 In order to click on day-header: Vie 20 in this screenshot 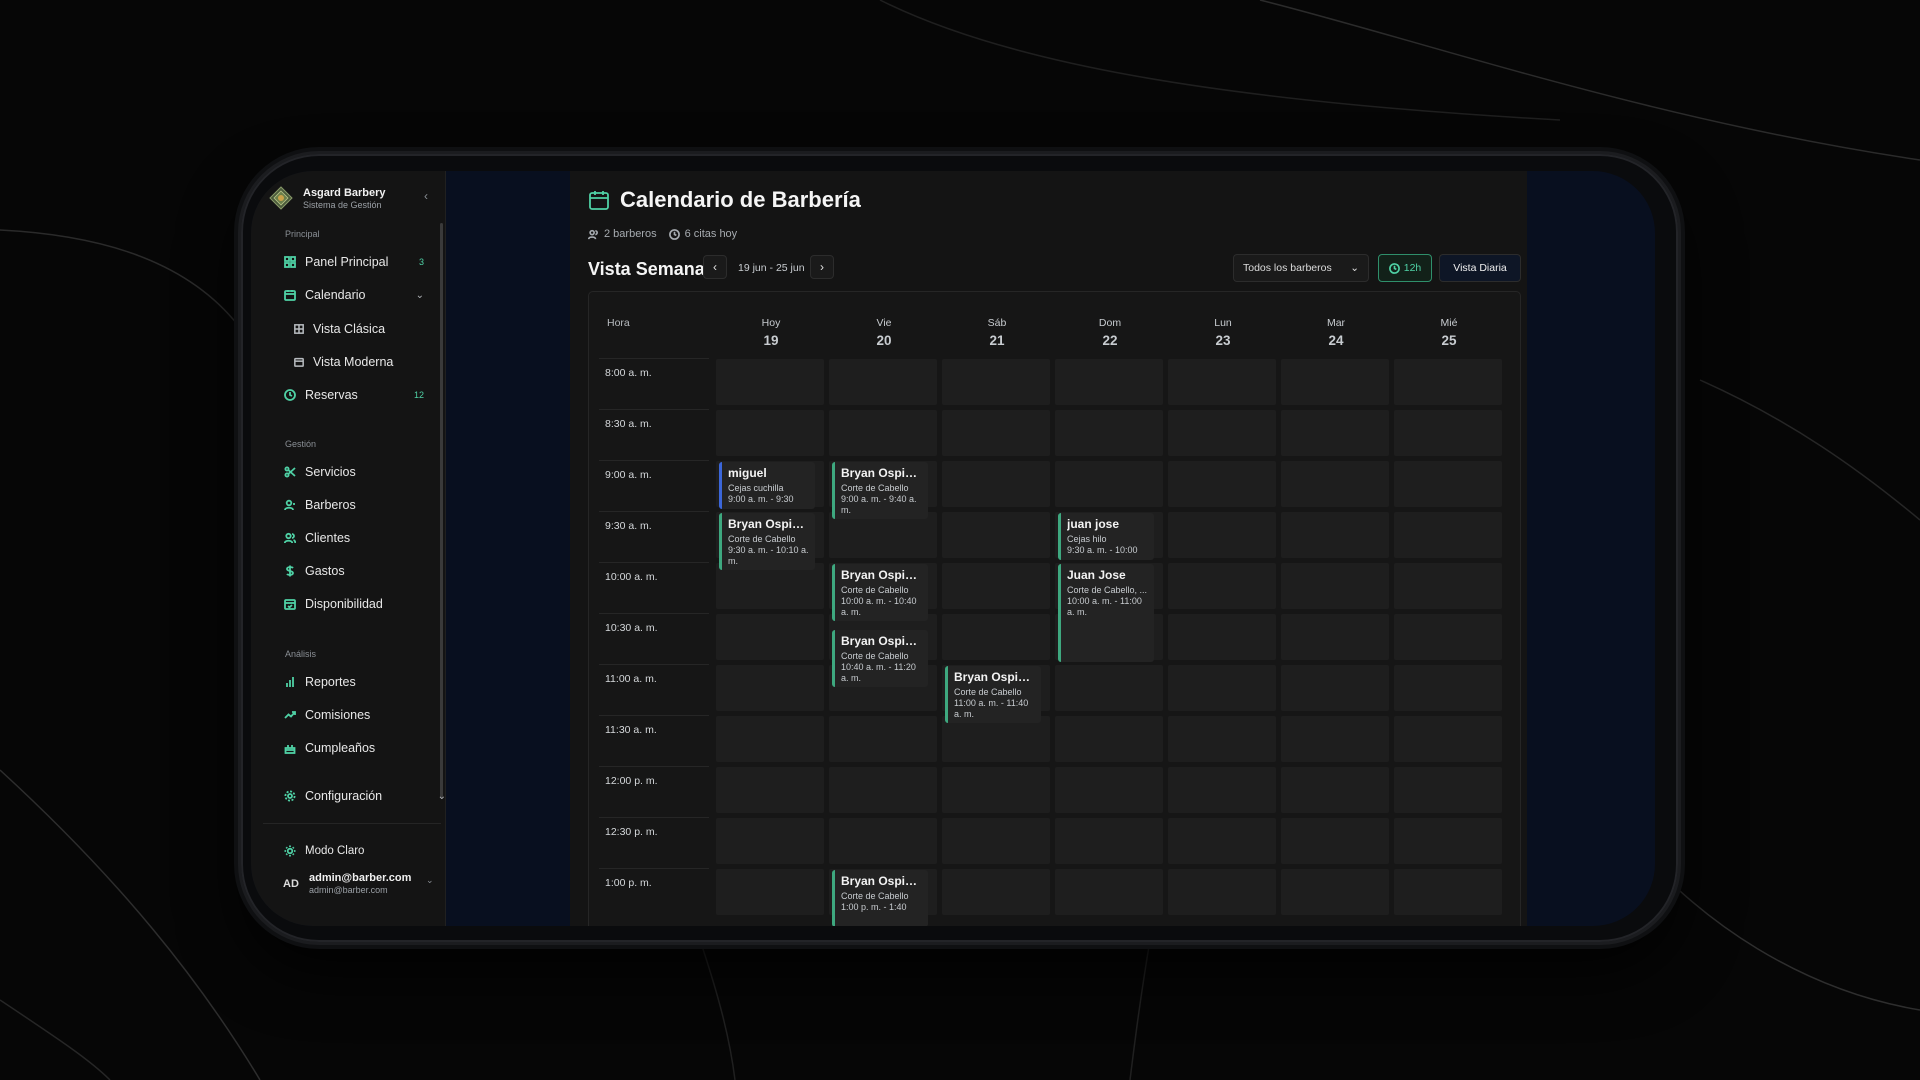, I will do `click(884, 332)`.